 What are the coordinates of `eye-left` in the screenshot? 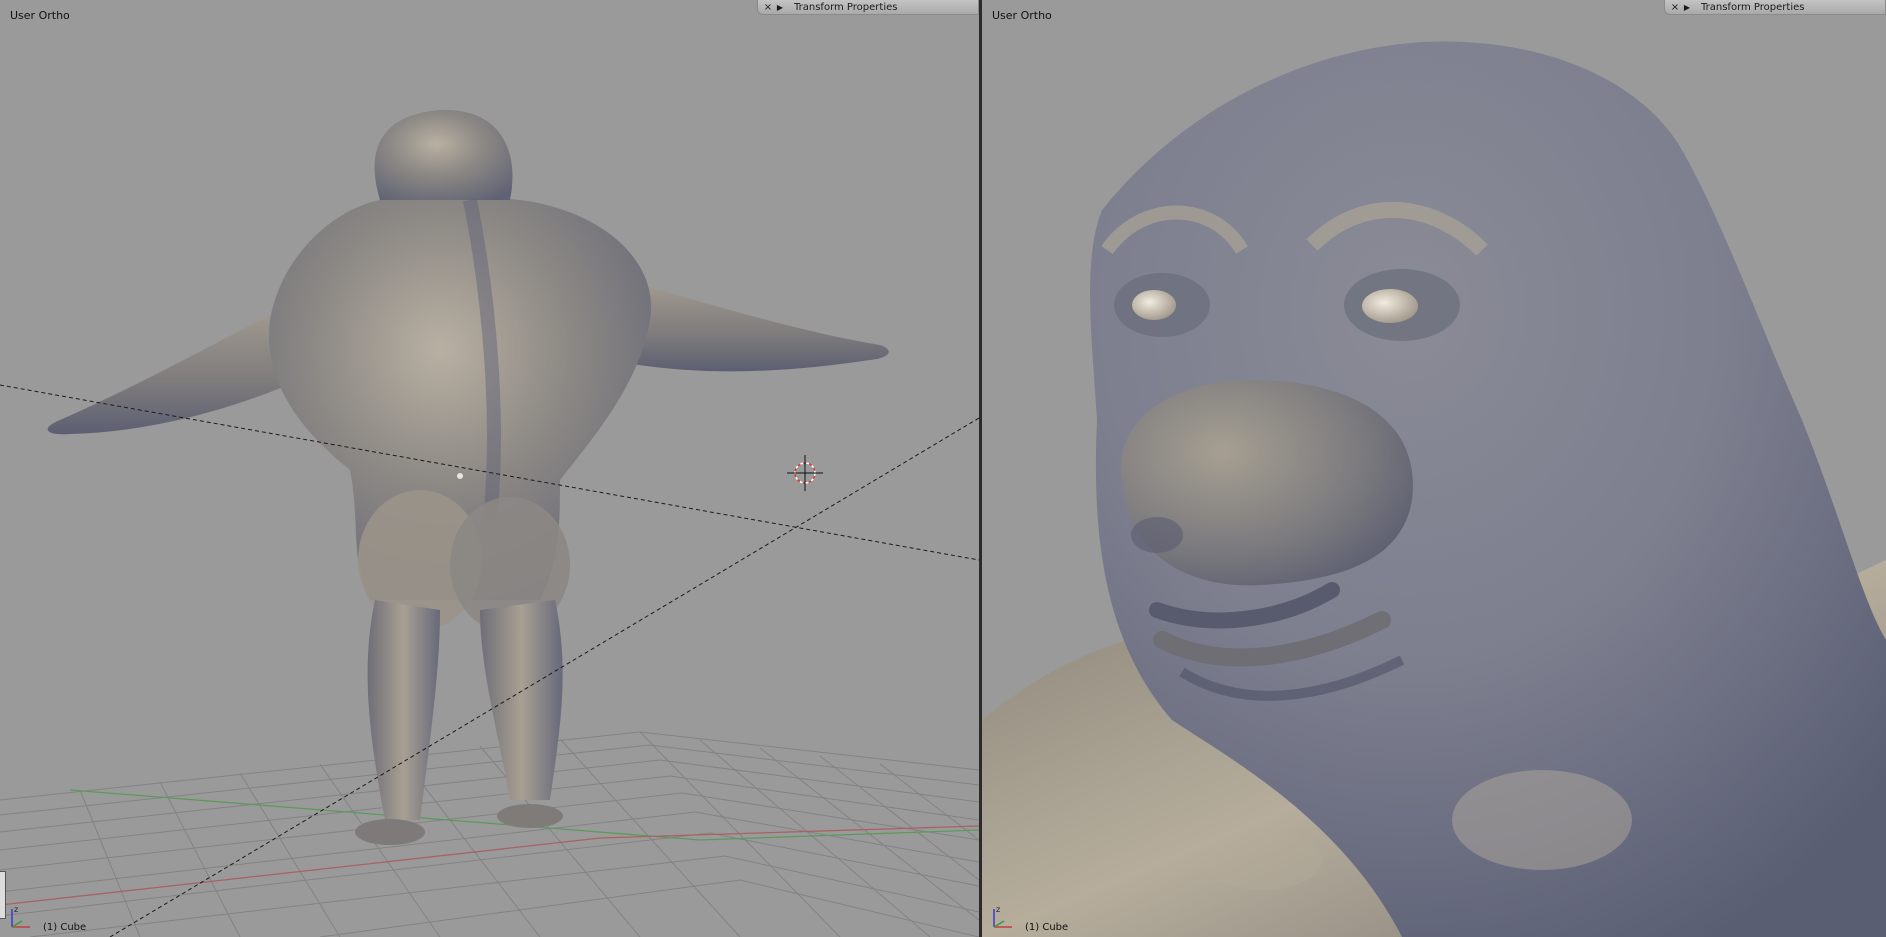 It's located at (1154, 305).